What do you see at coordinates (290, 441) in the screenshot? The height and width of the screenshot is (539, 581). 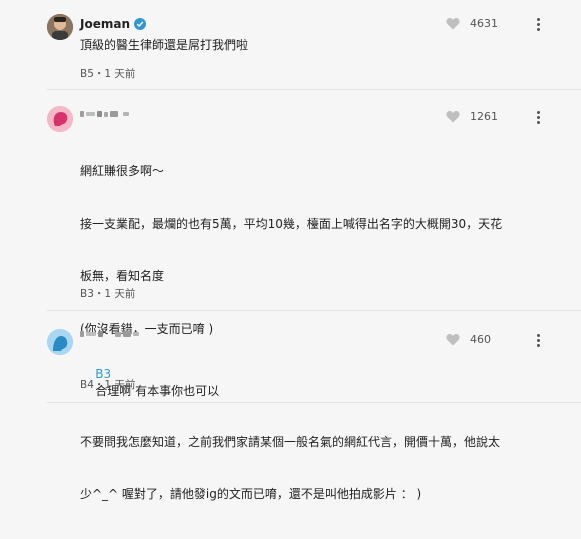 I see `comment-line: 不要問我怎麼知道，之前我們家請某個一般名氣的網紅代言，開價十萬，他說太` at bounding box center [290, 441].